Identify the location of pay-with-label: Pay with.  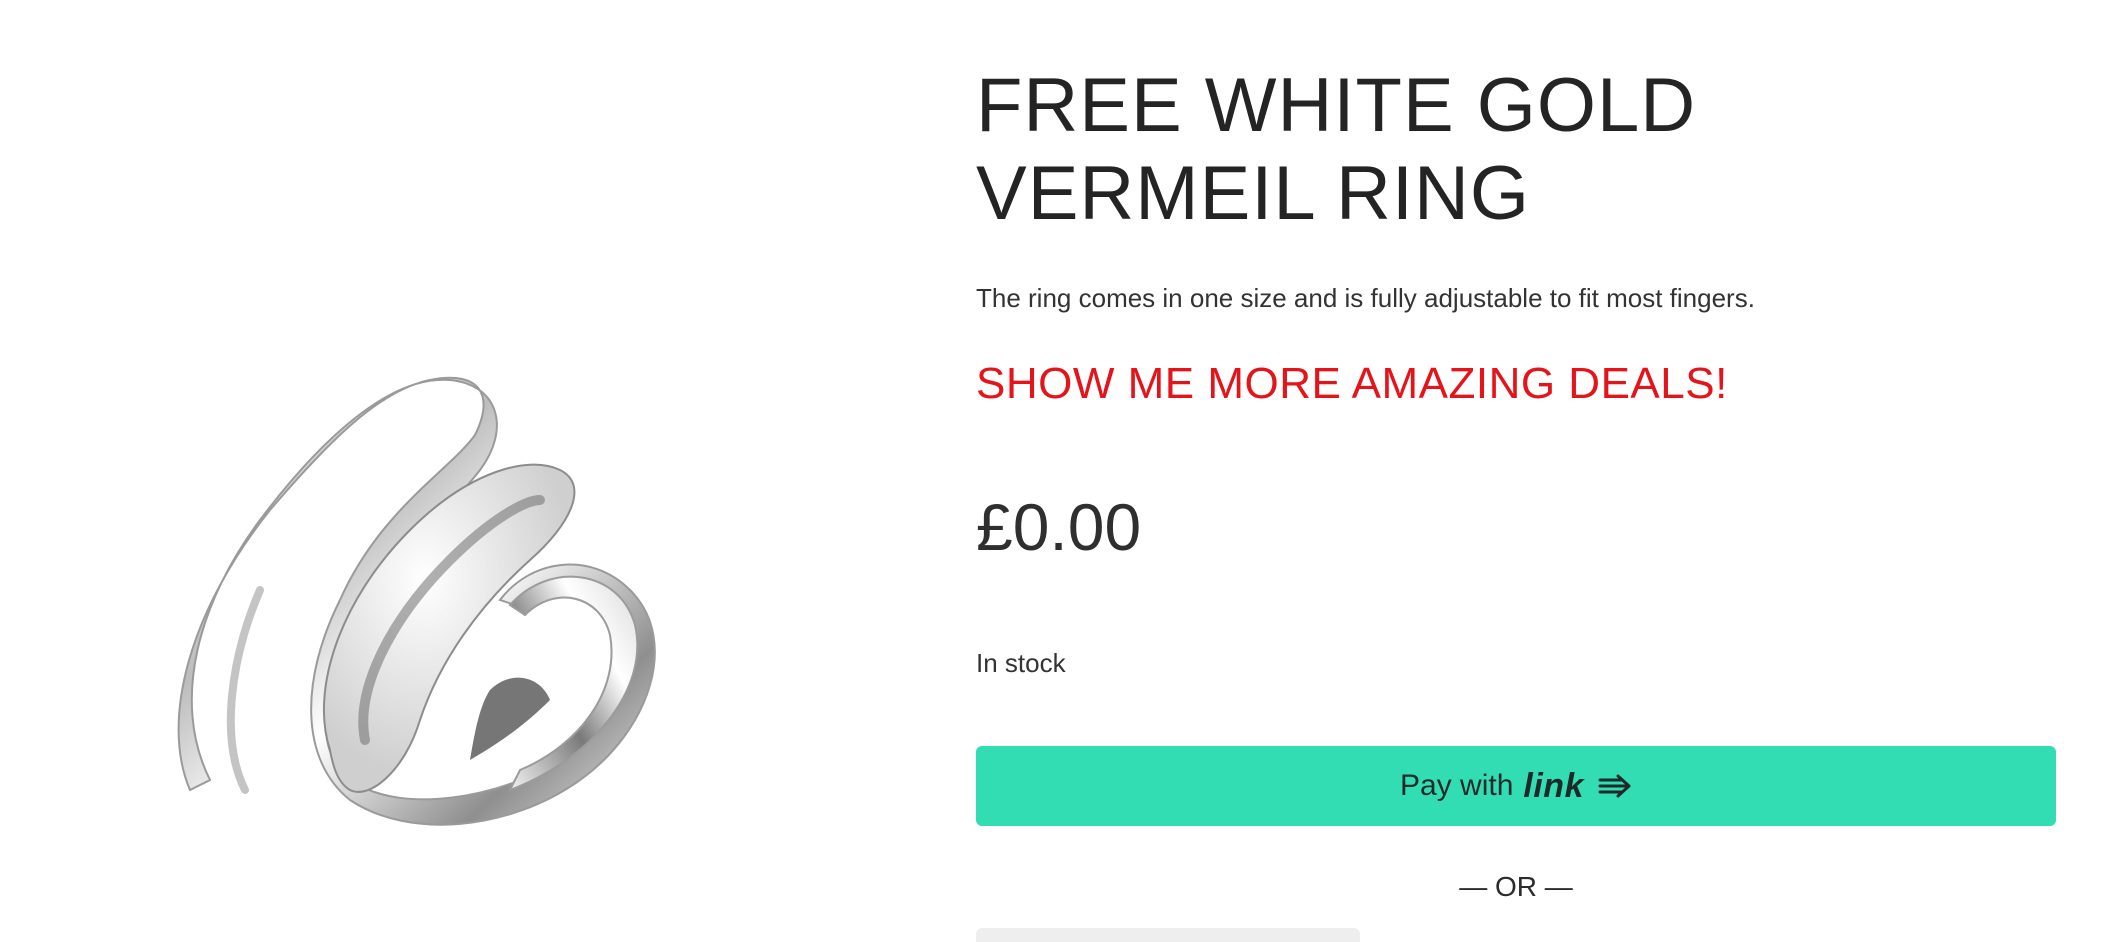
(1457, 785).